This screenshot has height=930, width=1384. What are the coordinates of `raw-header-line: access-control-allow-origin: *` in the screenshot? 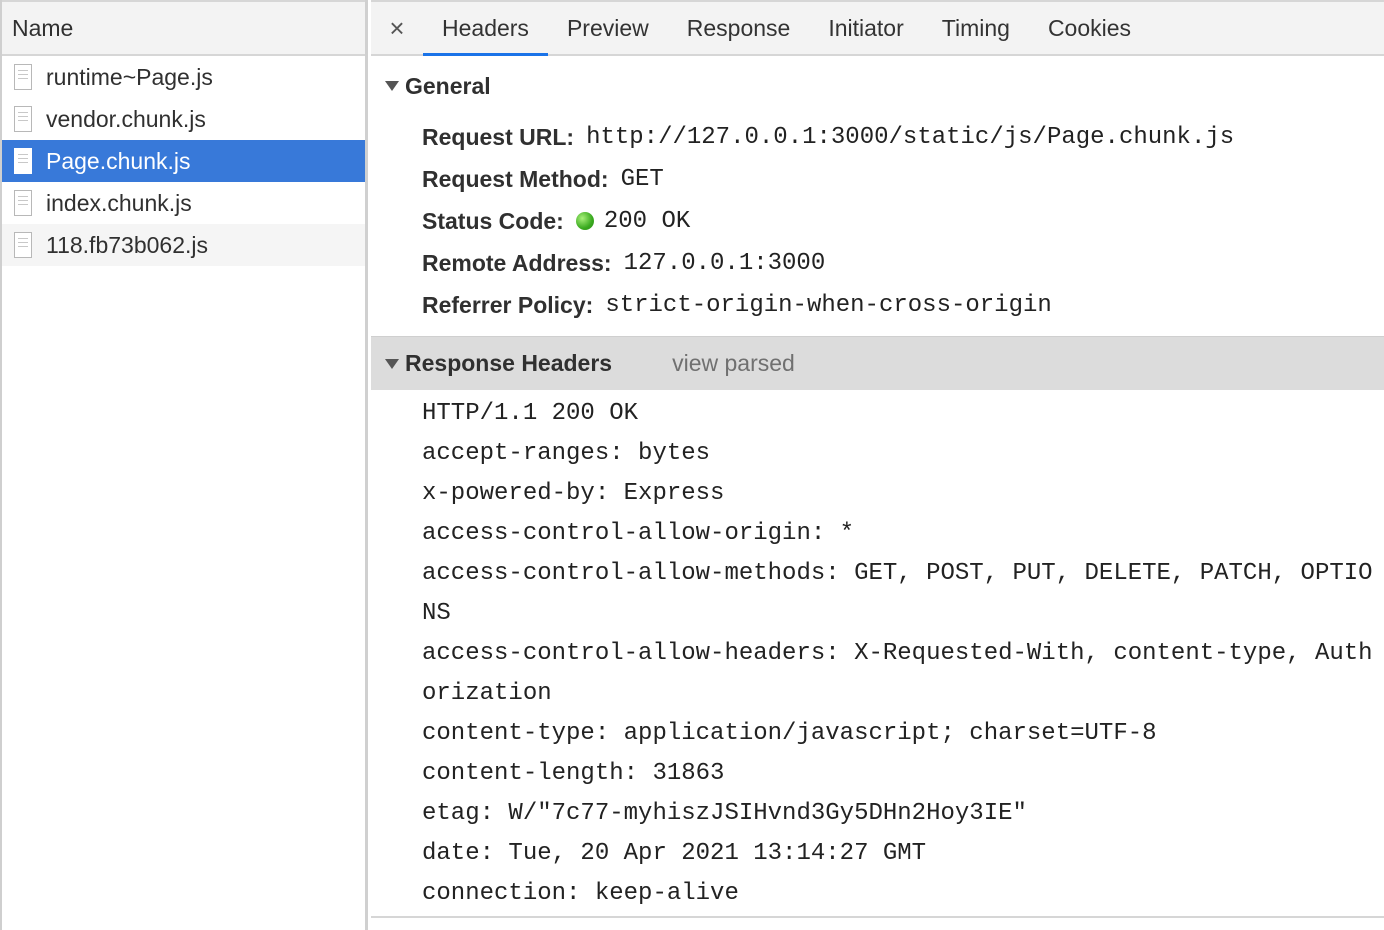 It's located at (638, 533).